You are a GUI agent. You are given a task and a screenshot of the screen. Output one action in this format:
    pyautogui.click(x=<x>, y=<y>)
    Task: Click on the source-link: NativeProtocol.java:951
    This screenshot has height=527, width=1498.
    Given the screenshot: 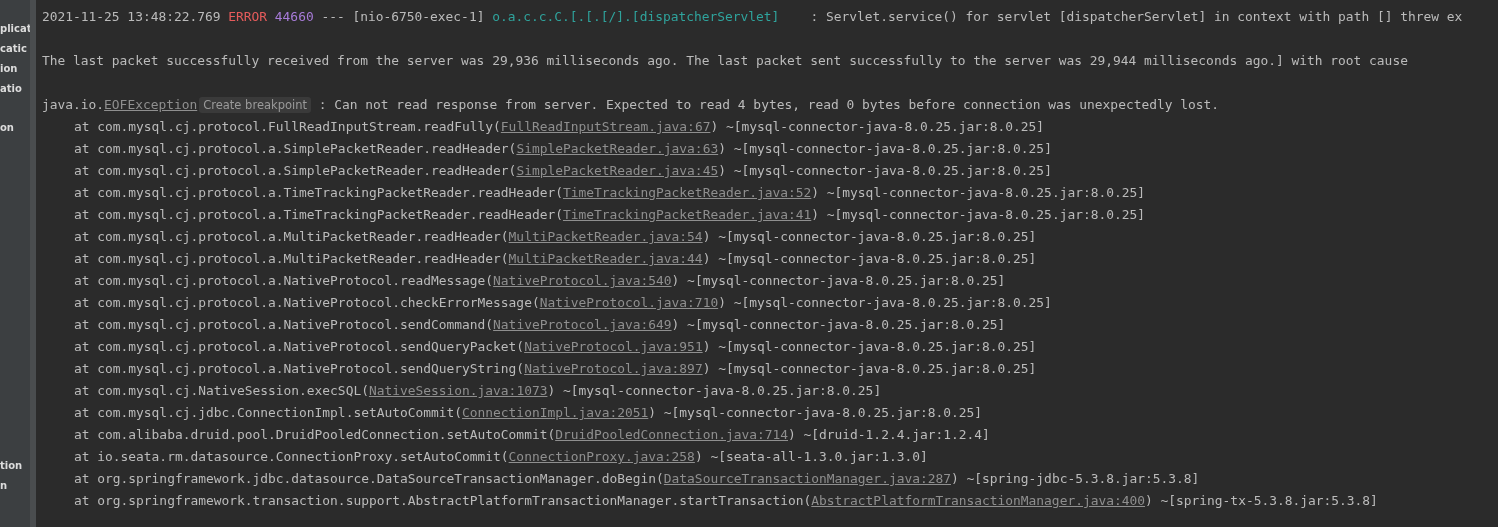 What is the action you would take?
    pyautogui.click(x=613, y=346)
    